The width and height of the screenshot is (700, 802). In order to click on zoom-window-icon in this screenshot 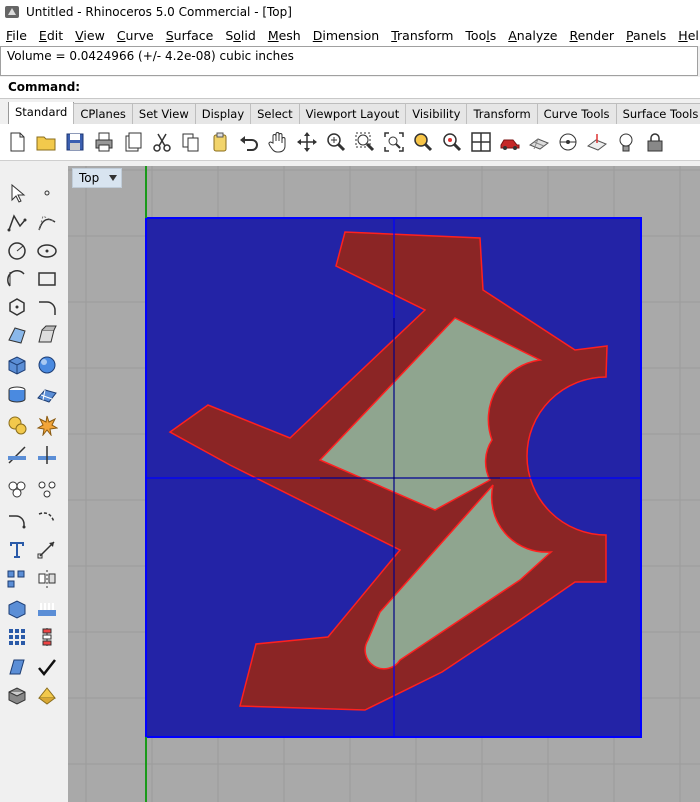, I will do `click(364, 142)`.